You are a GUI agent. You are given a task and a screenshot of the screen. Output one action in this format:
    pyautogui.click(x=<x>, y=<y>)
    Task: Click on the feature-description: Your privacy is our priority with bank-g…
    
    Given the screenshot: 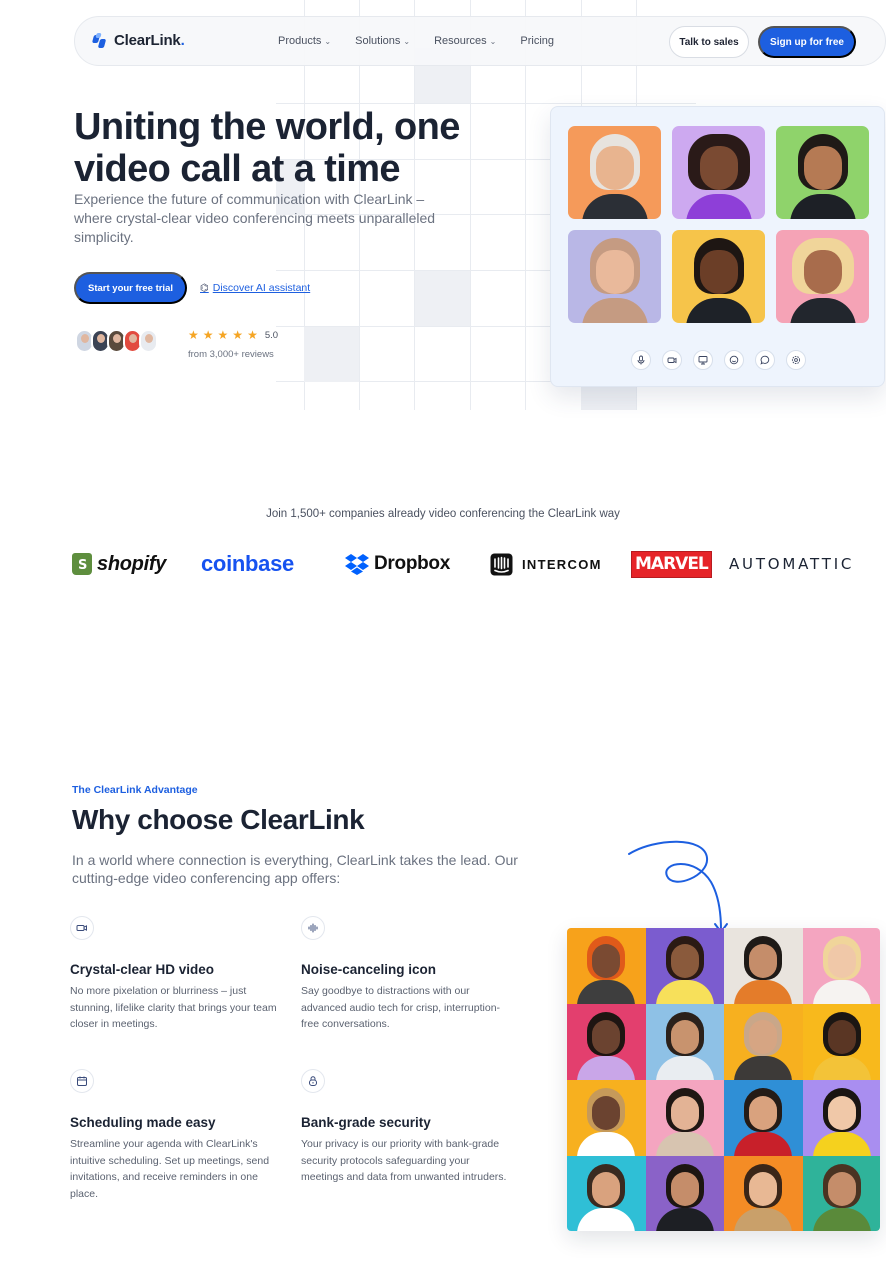 What is the action you would take?
    pyautogui.click(x=404, y=1160)
    